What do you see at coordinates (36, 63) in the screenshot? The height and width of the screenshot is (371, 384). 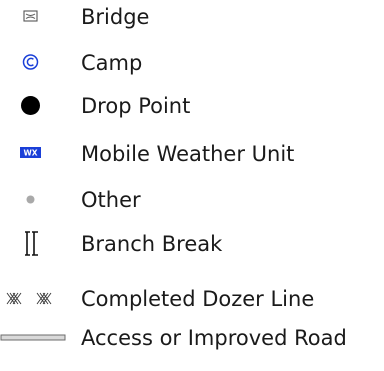 I see `camp-icon` at bounding box center [36, 63].